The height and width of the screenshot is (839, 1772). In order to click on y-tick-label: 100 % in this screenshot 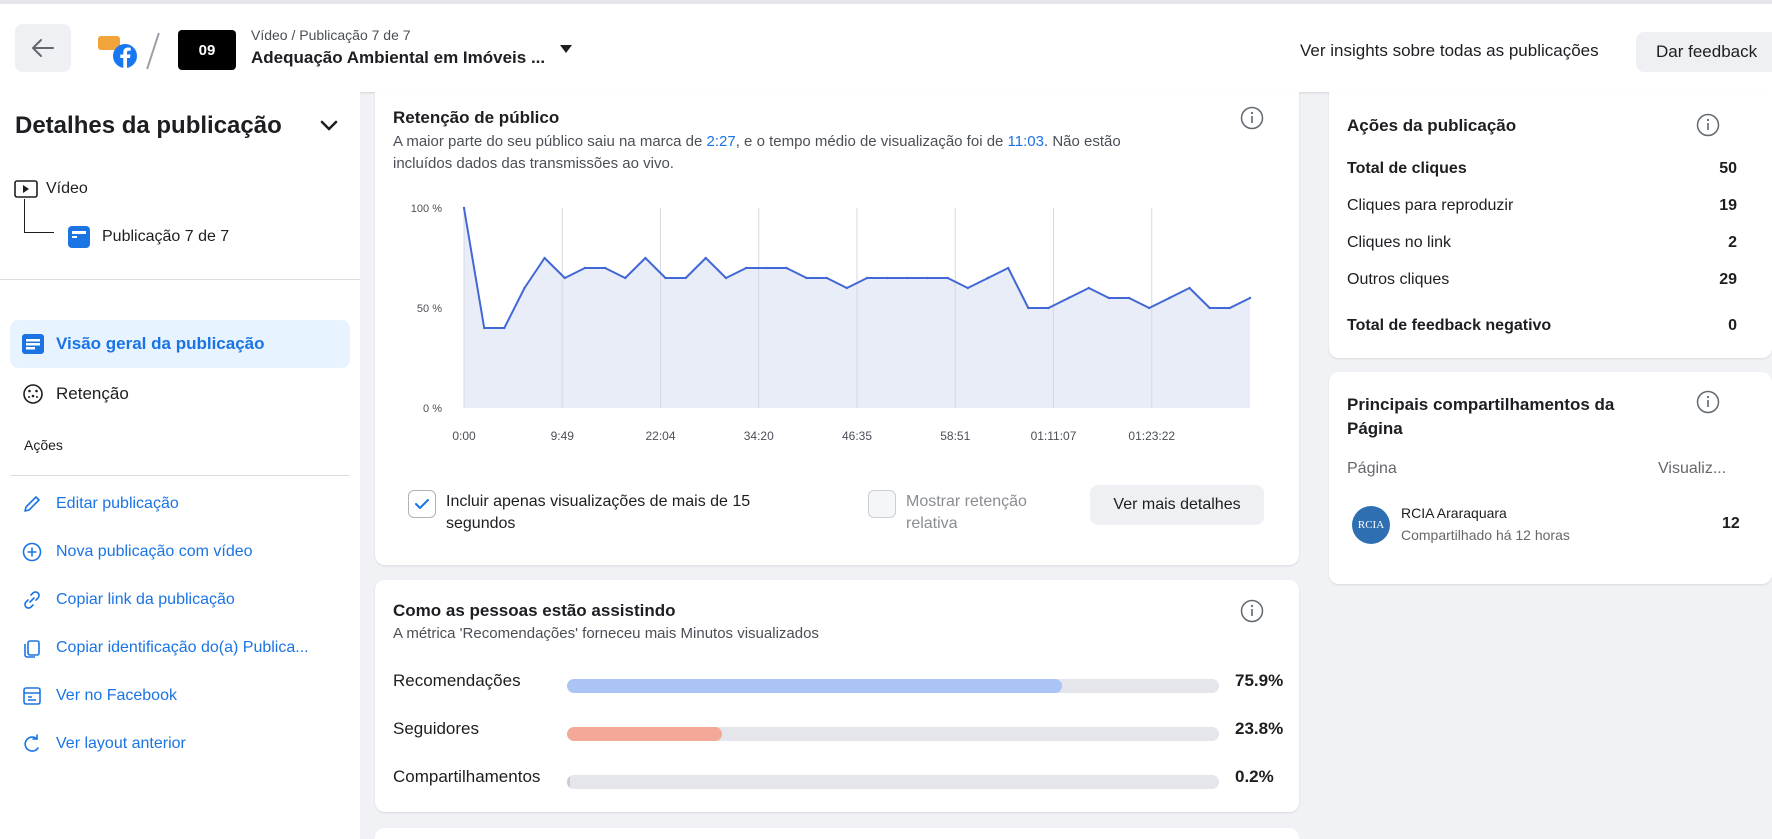, I will do `click(426, 209)`.